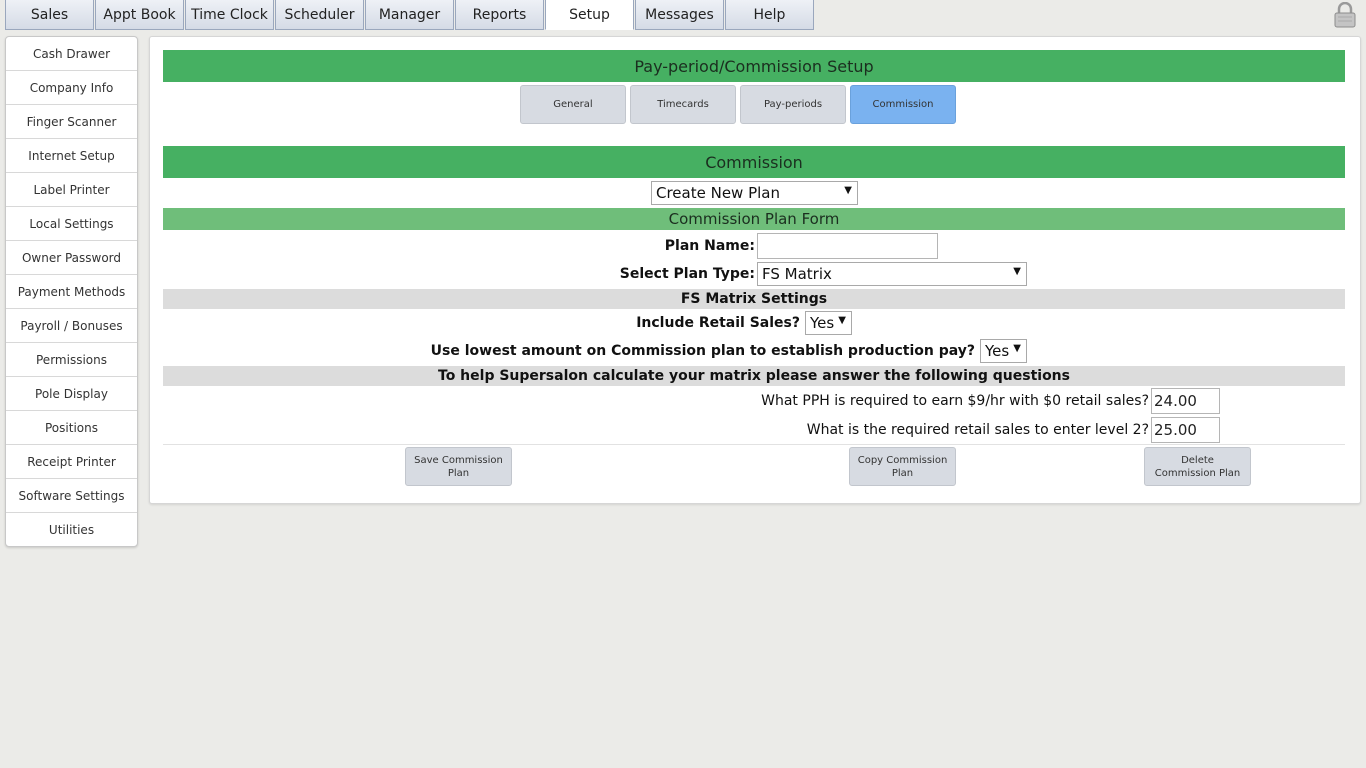 The image size is (1366, 768). What do you see at coordinates (71, 122) in the screenshot?
I see `sidebar-item-finger-scanner: Finger Scanner` at bounding box center [71, 122].